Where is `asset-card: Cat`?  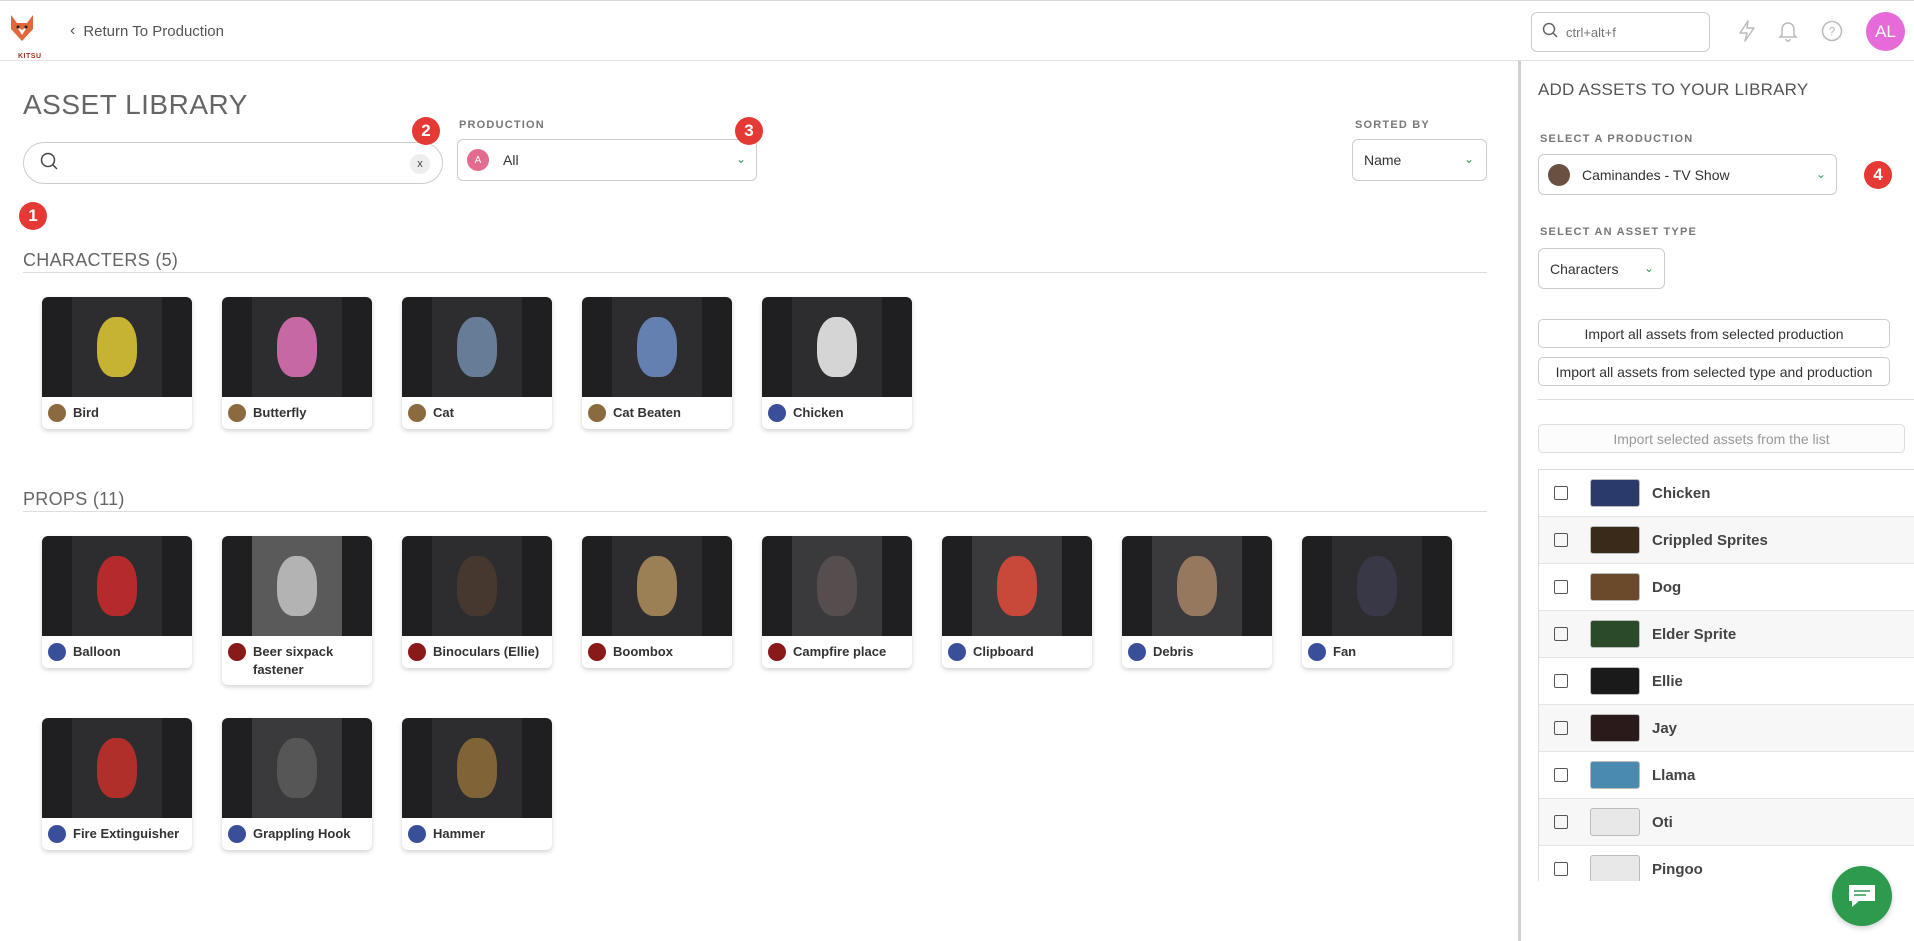
asset-card: Cat is located at coordinates (477, 363).